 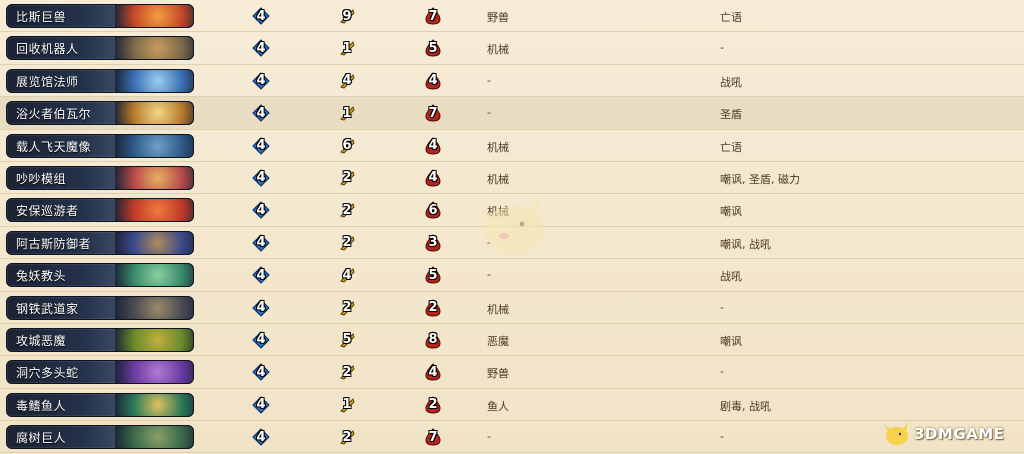 I want to click on card-name-plate: 毒鳍鱼人, so click(x=100, y=404).